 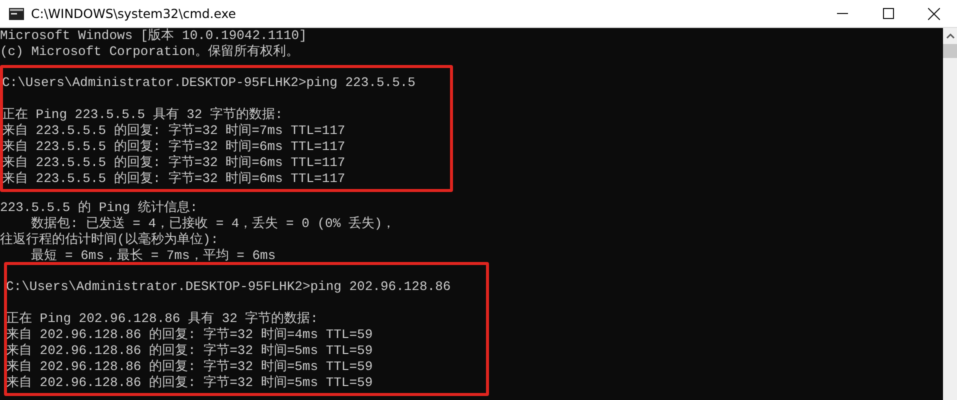 I want to click on maximize-icon, so click(x=888, y=13).